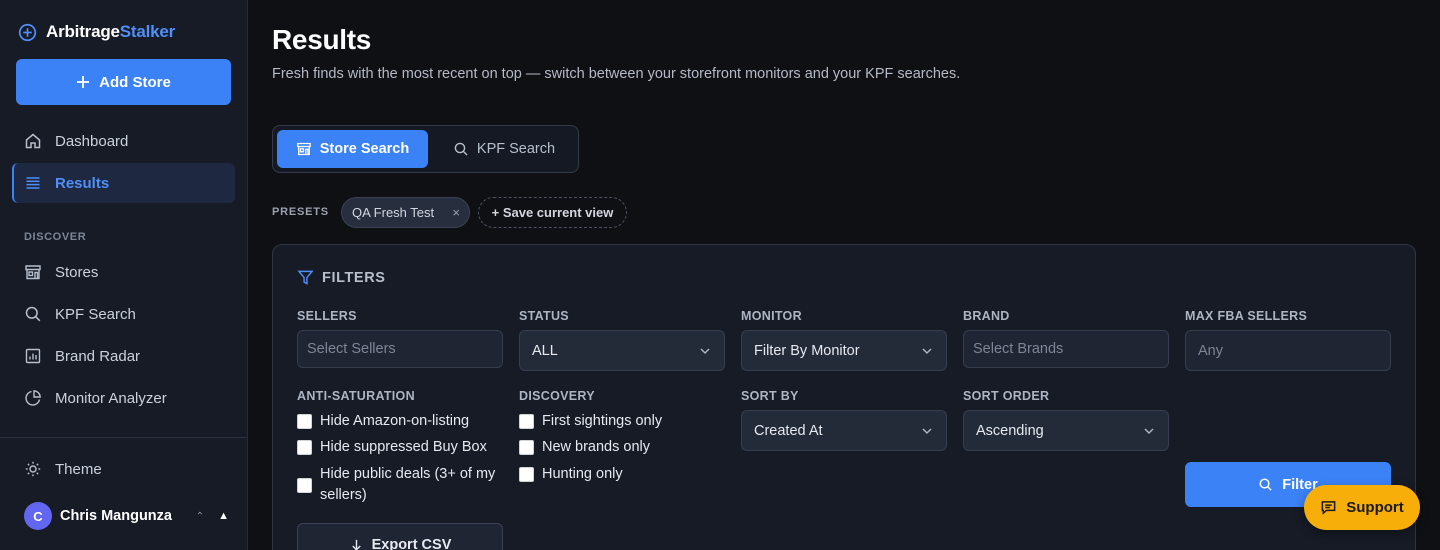  What do you see at coordinates (552, 212) in the screenshot?
I see `save-current-view-button: + Save current view` at bounding box center [552, 212].